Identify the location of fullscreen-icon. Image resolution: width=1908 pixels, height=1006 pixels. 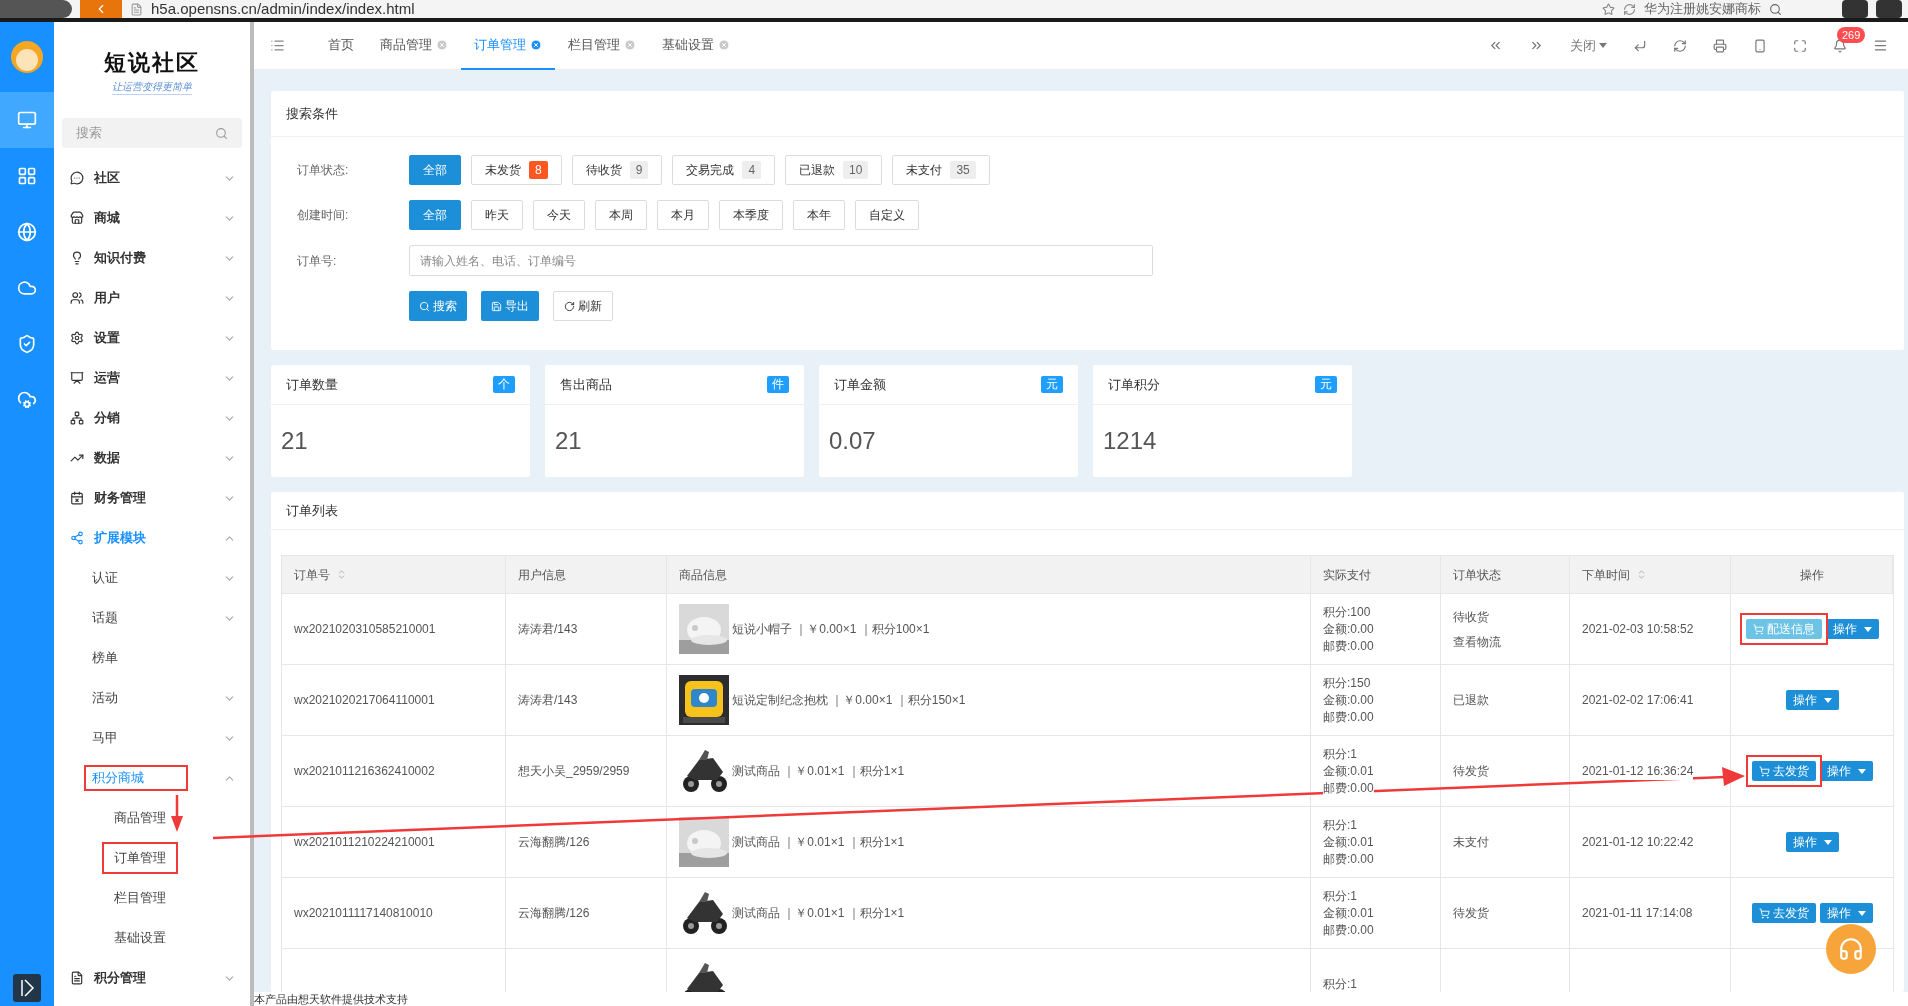
(1800, 45).